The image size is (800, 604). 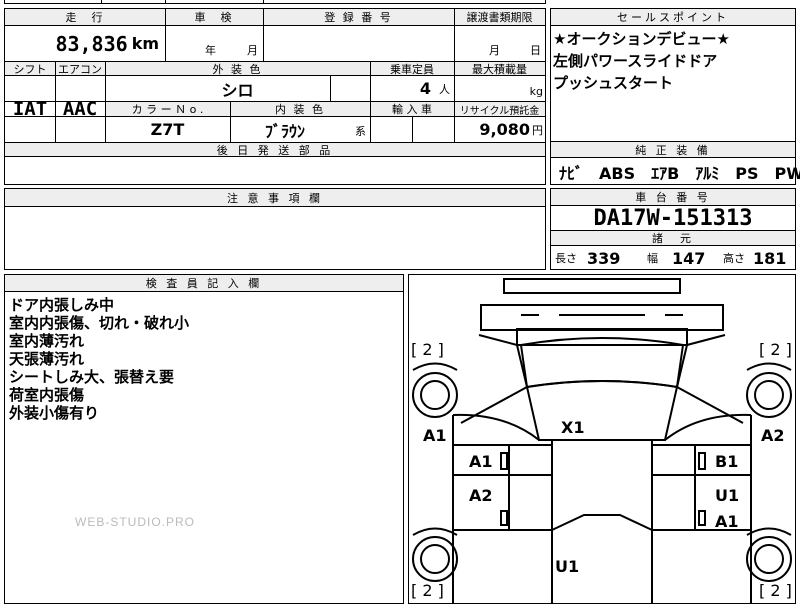 I want to click on watermark: WEB-STUDIO.PRO, so click(x=135, y=522).